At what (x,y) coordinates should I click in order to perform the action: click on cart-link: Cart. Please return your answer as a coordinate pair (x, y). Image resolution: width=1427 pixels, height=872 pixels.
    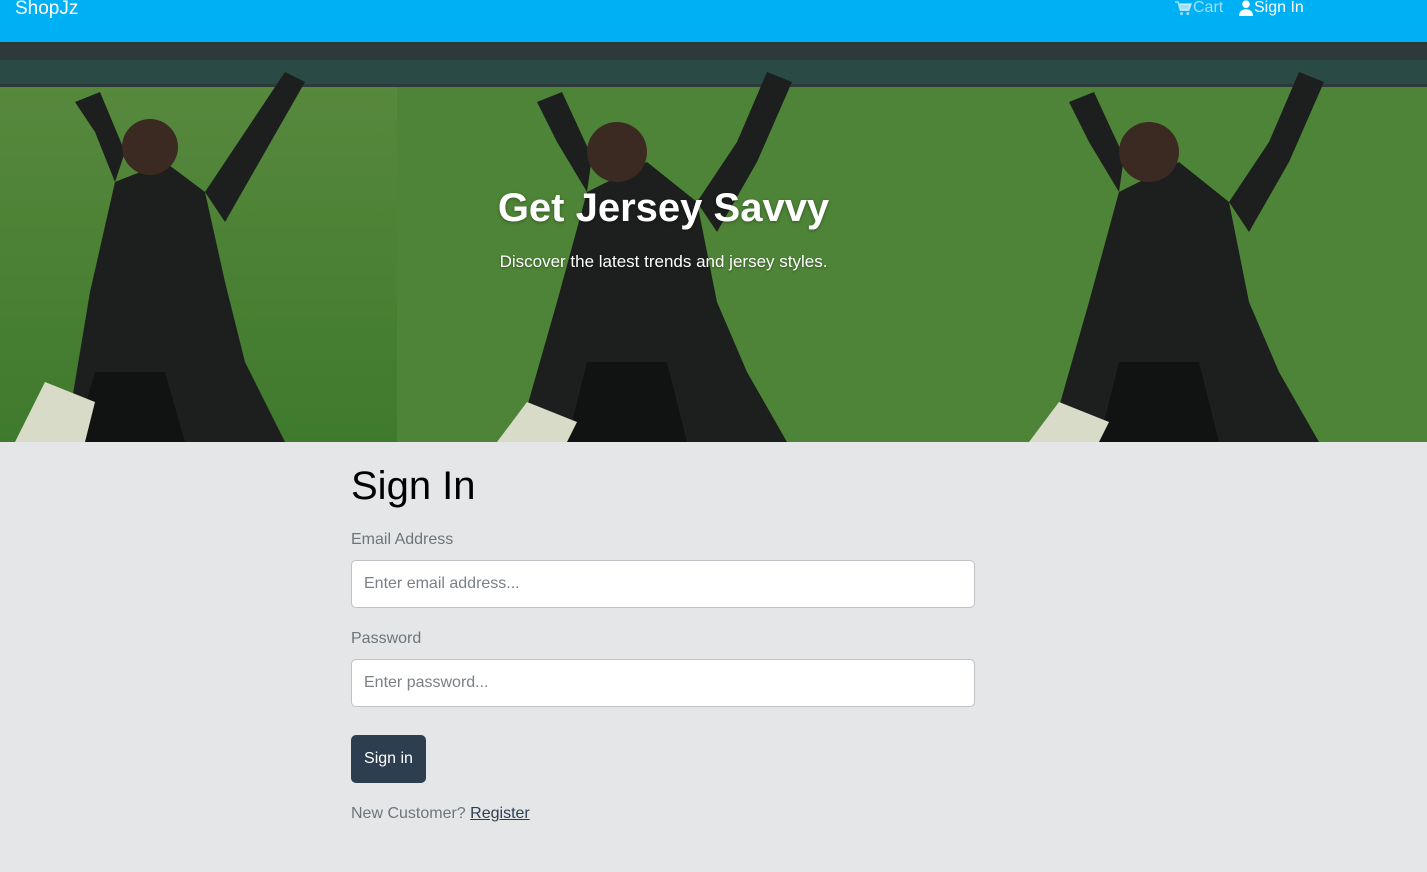
    Looking at the image, I should click on (1199, 8).